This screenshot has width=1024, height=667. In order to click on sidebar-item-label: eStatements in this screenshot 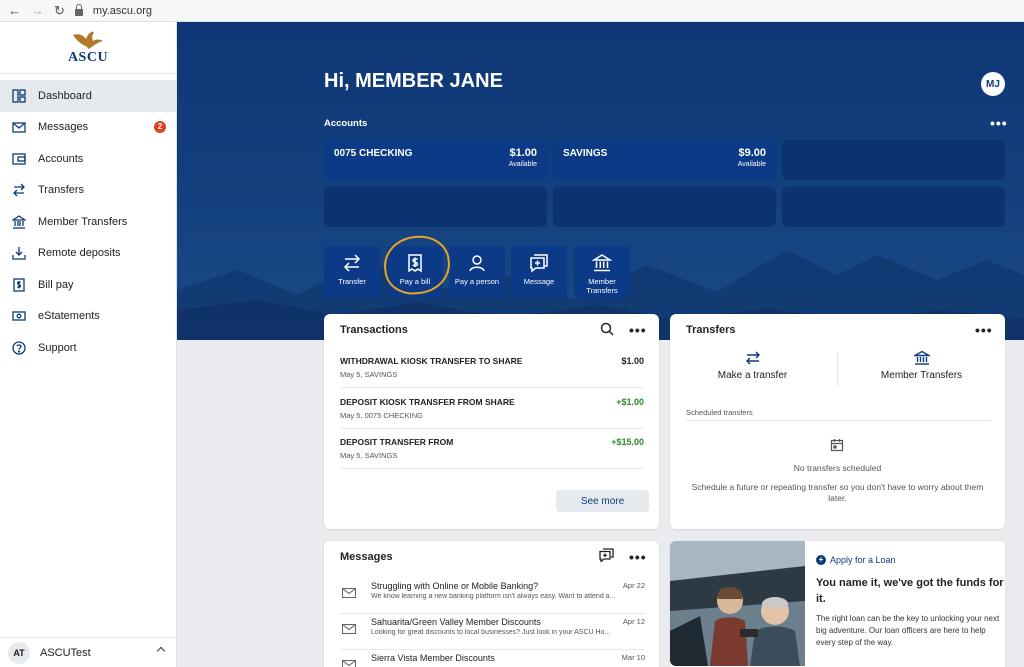, I will do `click(69, 316)`.